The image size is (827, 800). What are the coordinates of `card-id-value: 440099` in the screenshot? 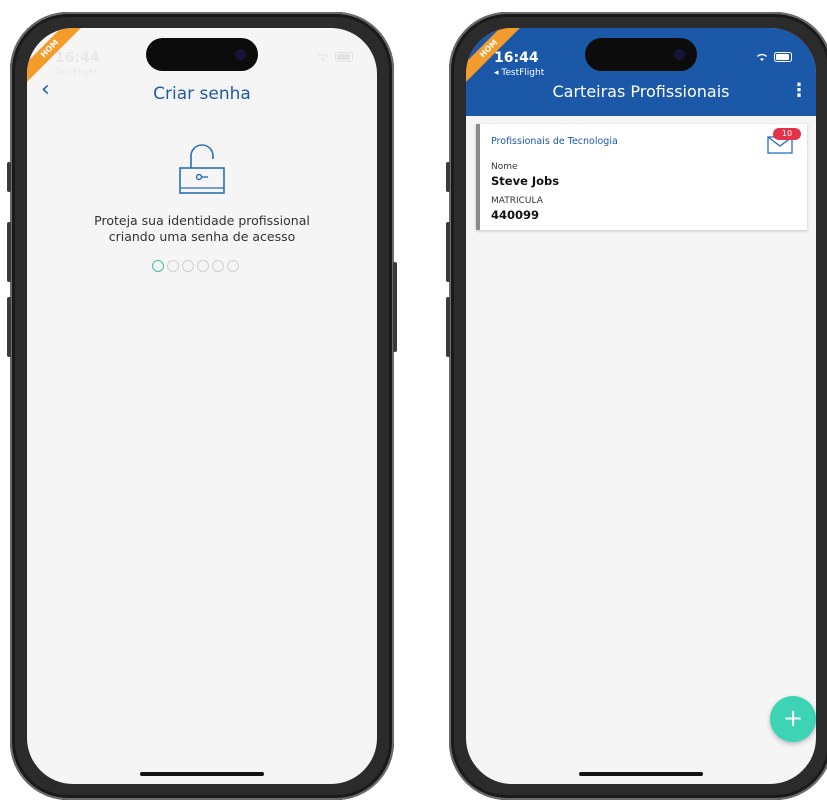 It's located at (515, 215).